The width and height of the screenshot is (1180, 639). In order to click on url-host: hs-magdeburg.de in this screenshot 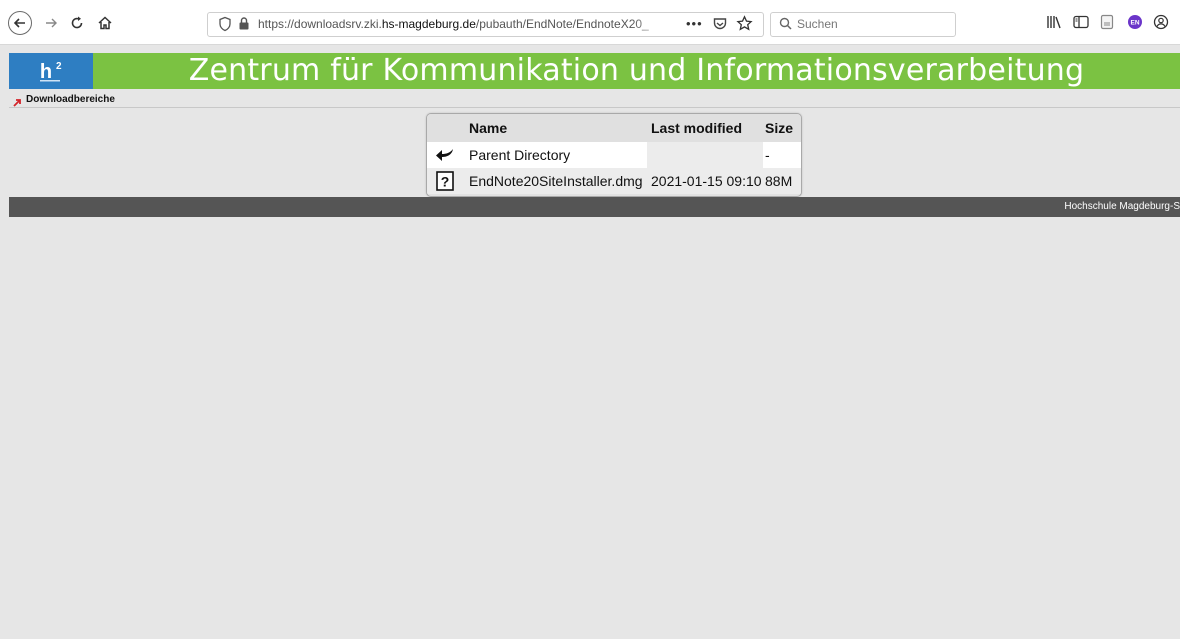, I will do `click(428, 24)`.